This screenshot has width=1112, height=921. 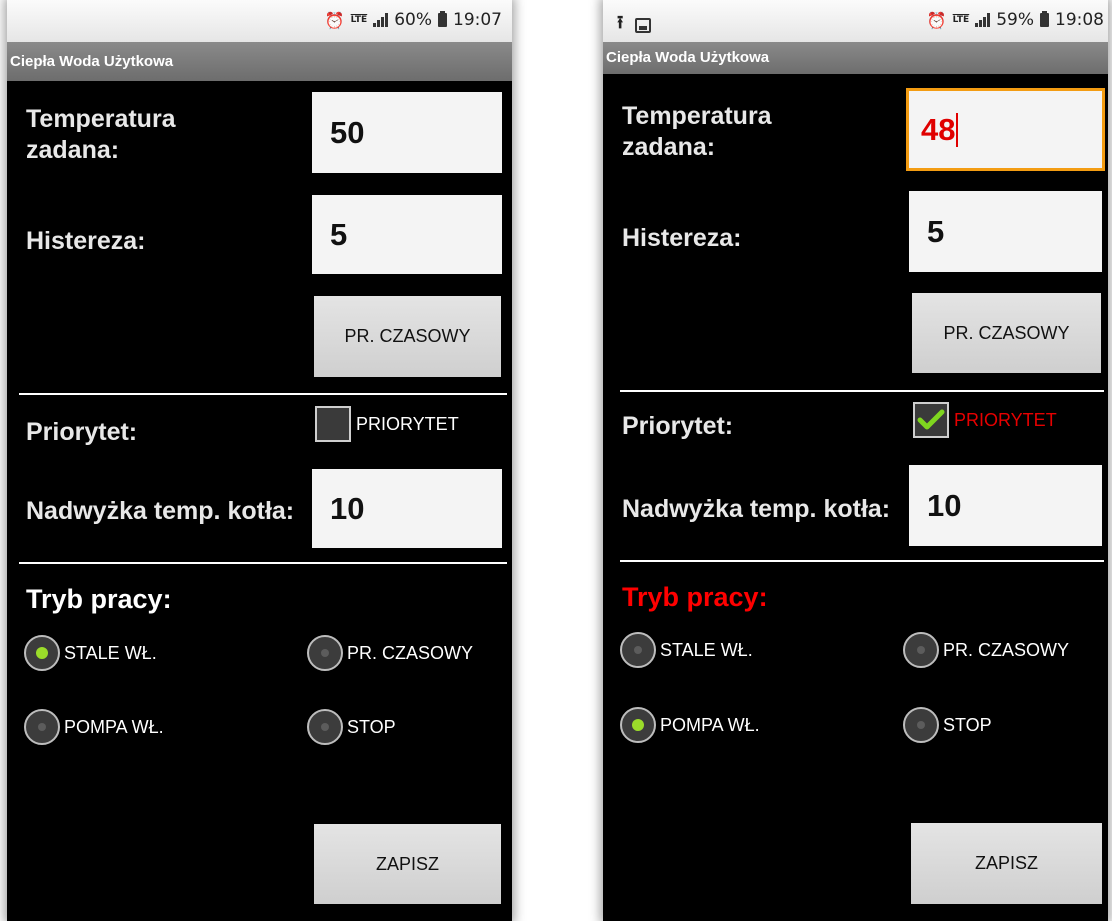 I want to click on clock: 19:08, so click(x=1079, y=20).